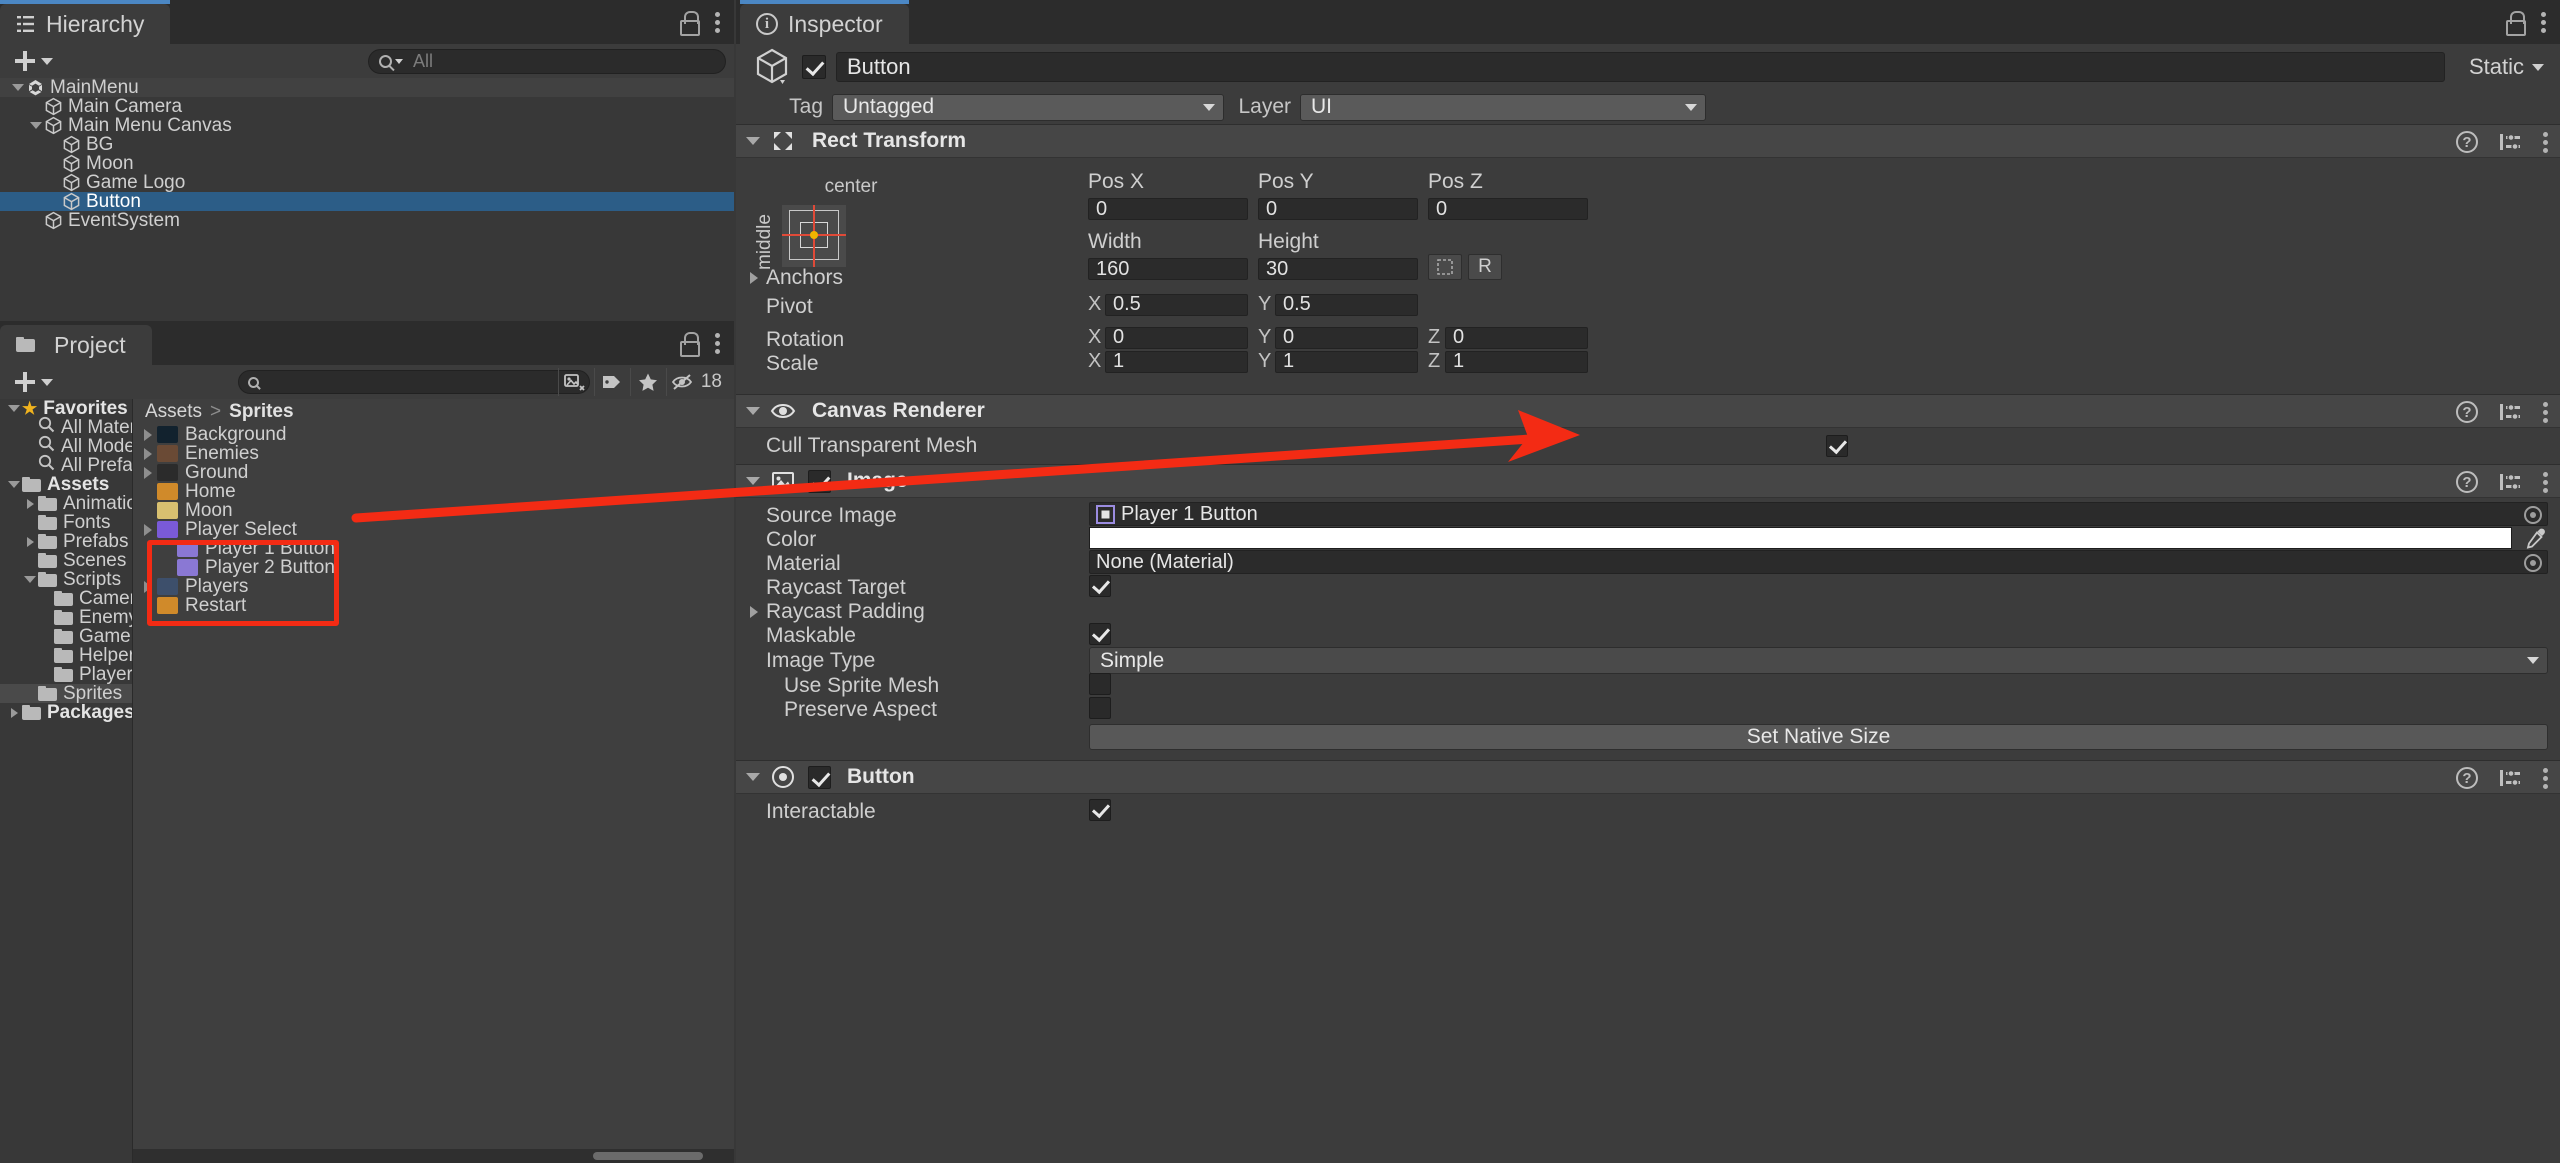 The height and width of the screenshot is (1163, 2560). What do you see at coordinates (66, 693) in the screenshot?
I see `project-tree-item-sprites: Sprites` at bounding box center [66, 693].